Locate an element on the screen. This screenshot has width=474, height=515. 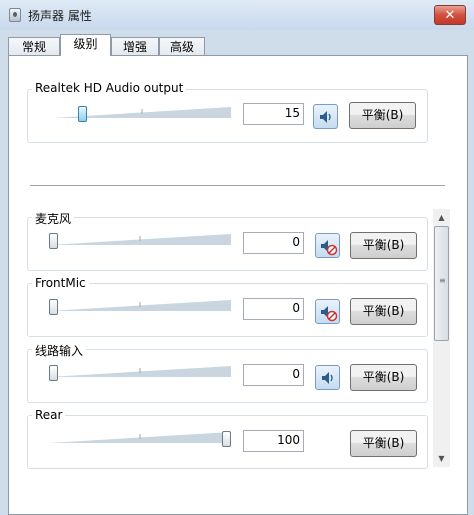
master-volume-value: 15 is located at coordinates (273, 114).